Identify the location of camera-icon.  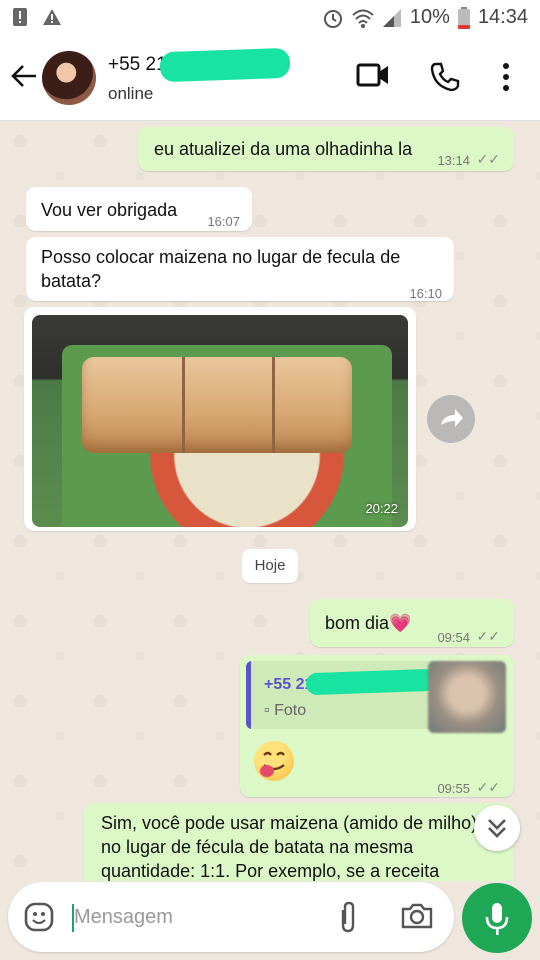
(417, 916).